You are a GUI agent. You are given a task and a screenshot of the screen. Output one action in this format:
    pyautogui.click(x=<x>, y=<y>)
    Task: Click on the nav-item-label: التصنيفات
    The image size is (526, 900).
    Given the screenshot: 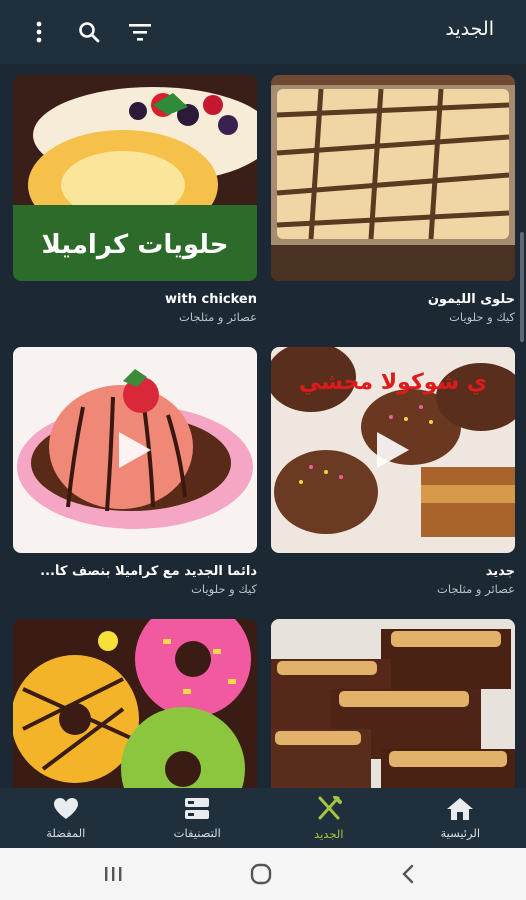 What is the action you would take?
    pyautogui.click(x=197, y=832)
    